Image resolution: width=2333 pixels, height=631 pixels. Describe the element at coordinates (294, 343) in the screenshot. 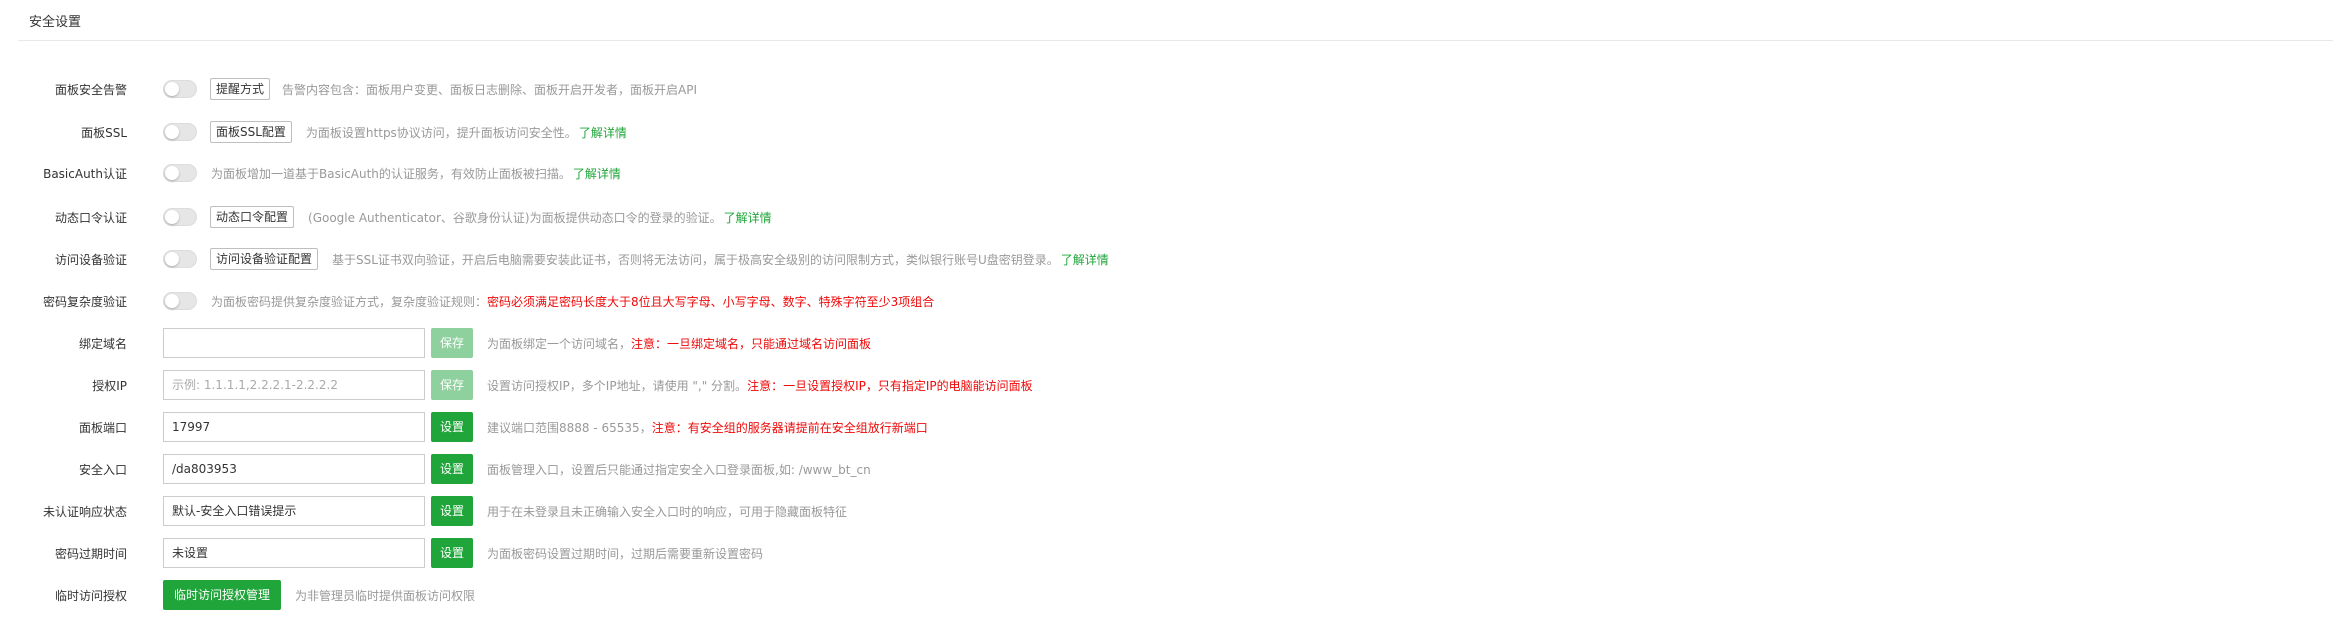

I see `domain-input` at that location.